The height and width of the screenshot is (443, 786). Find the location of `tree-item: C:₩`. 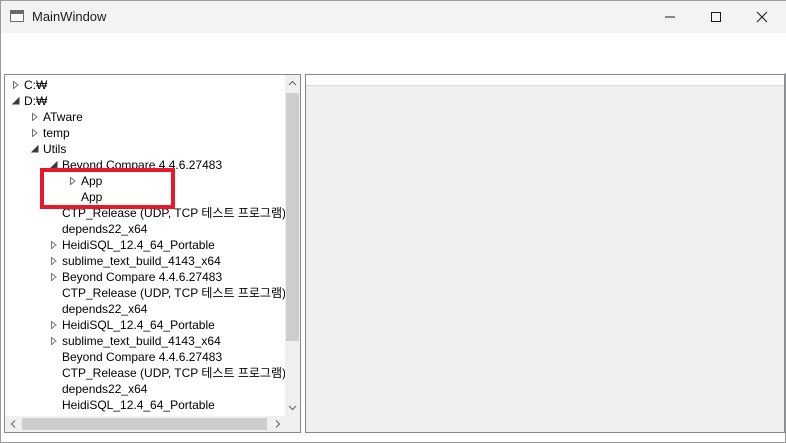

tree-item: C:₩ is located at coordinates (145, 85).